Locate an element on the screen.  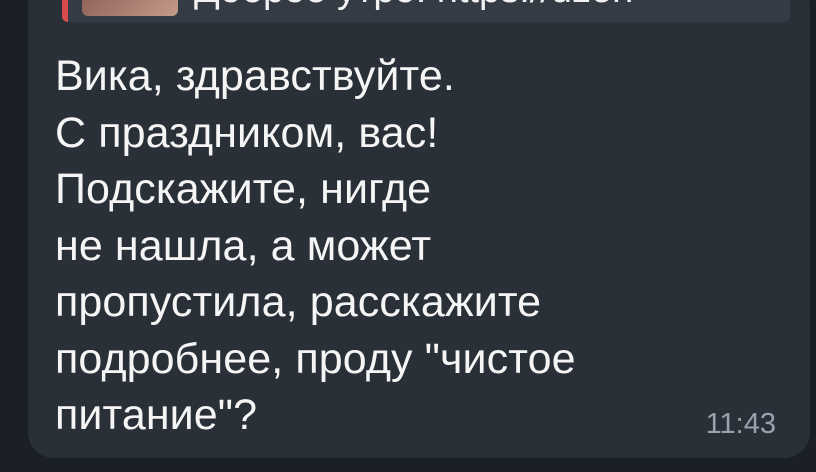
reply-thumbnail is located at coordinates (130, 8).